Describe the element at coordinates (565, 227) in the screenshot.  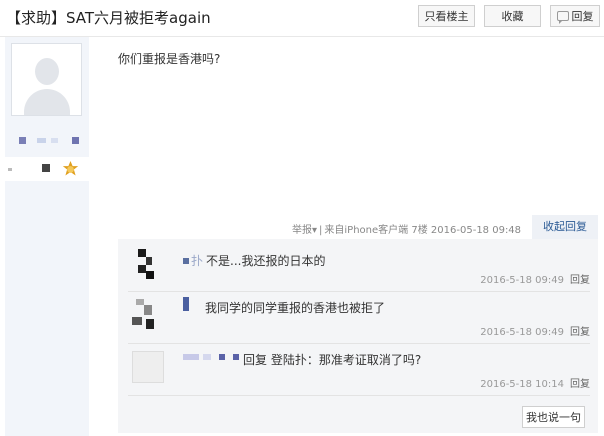
I see `collapse-replies-button: 收起回复` at that location.